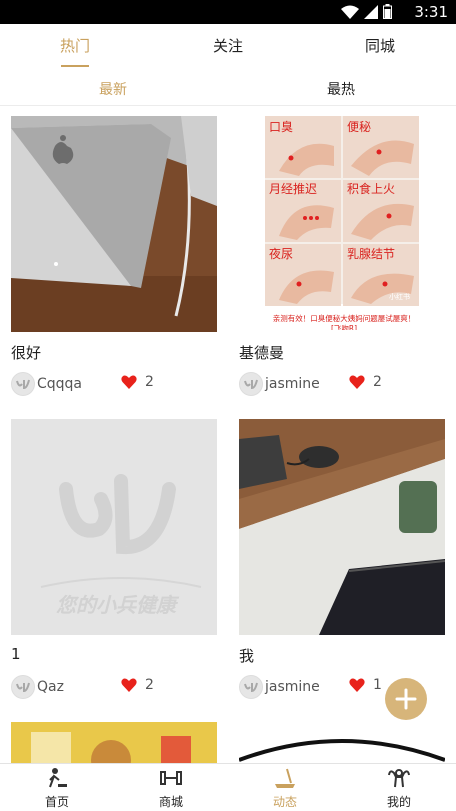 The height and width of the screenshot is (811, 456). I want to click on chart-watermark: 小红书, so click(399, 297).